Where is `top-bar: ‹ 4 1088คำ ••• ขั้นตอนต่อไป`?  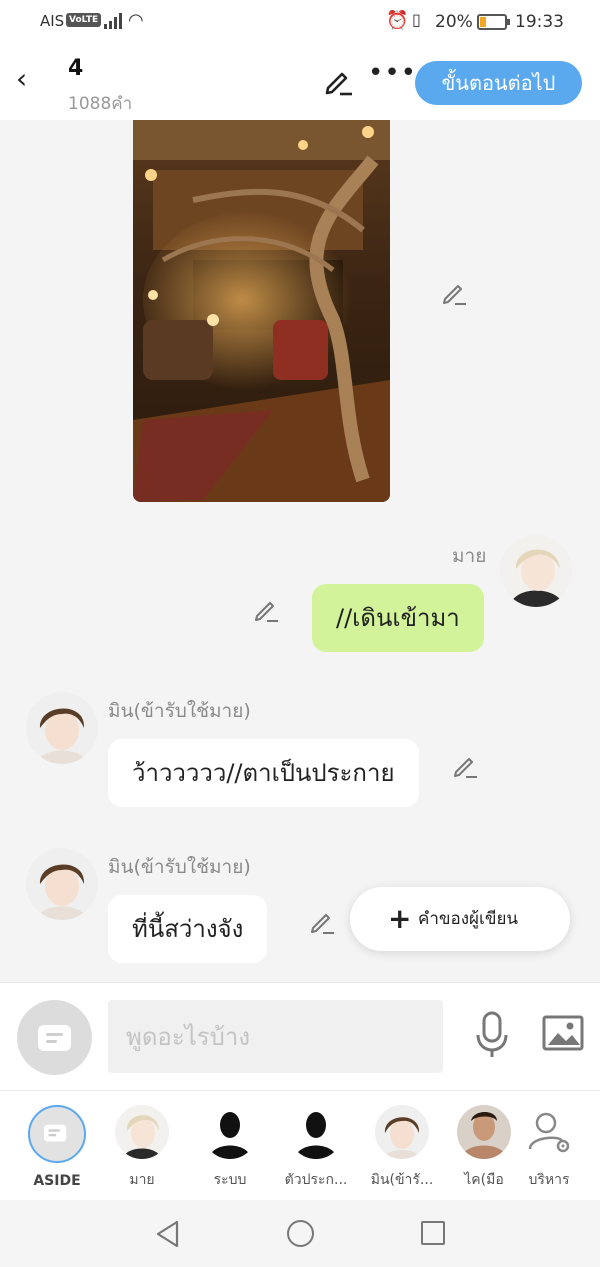 top-bar: ‹ 4 1088คำ ••• ขั้นตอนต่อไป is located at coordinates (300, 82).